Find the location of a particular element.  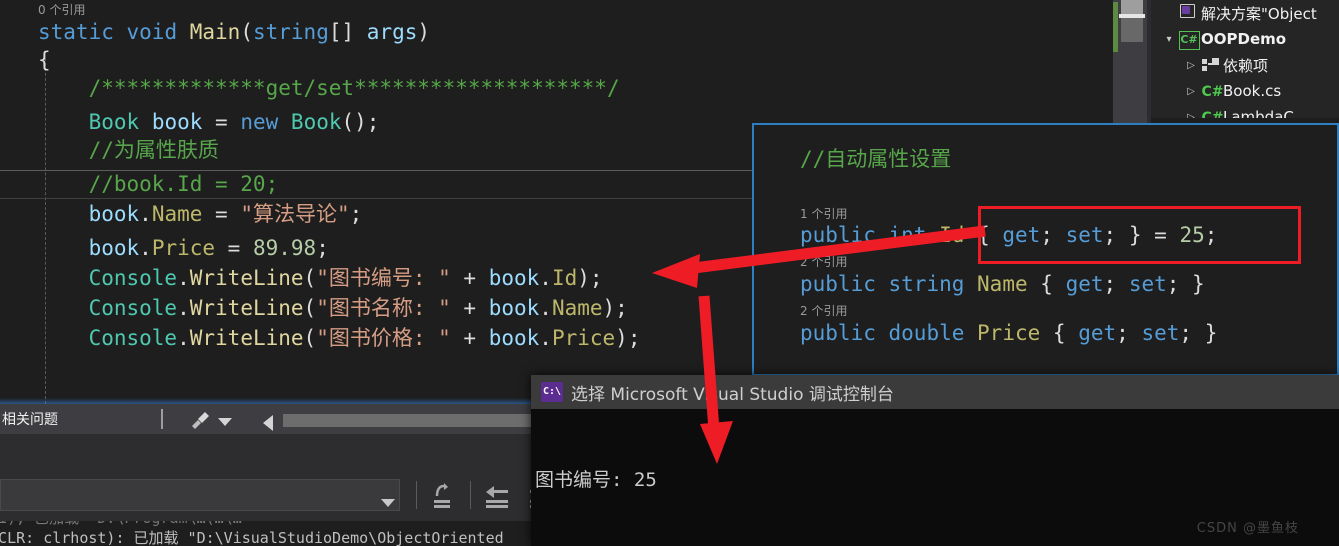

filter-dropdown is located at coordinates (200, 495).